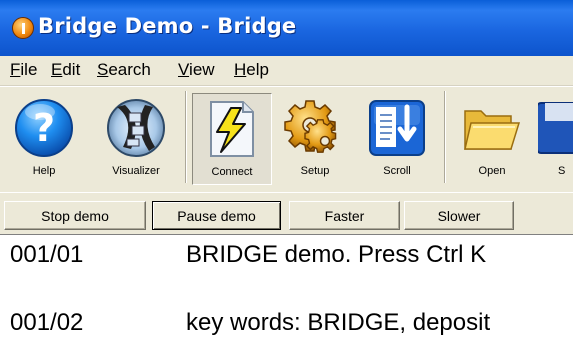 The image size is (573, 343). What do you see at coordinates (44, 171) in the screenshot?
I see `toolbar-help-label: Help` at bounding box center [44, 171].